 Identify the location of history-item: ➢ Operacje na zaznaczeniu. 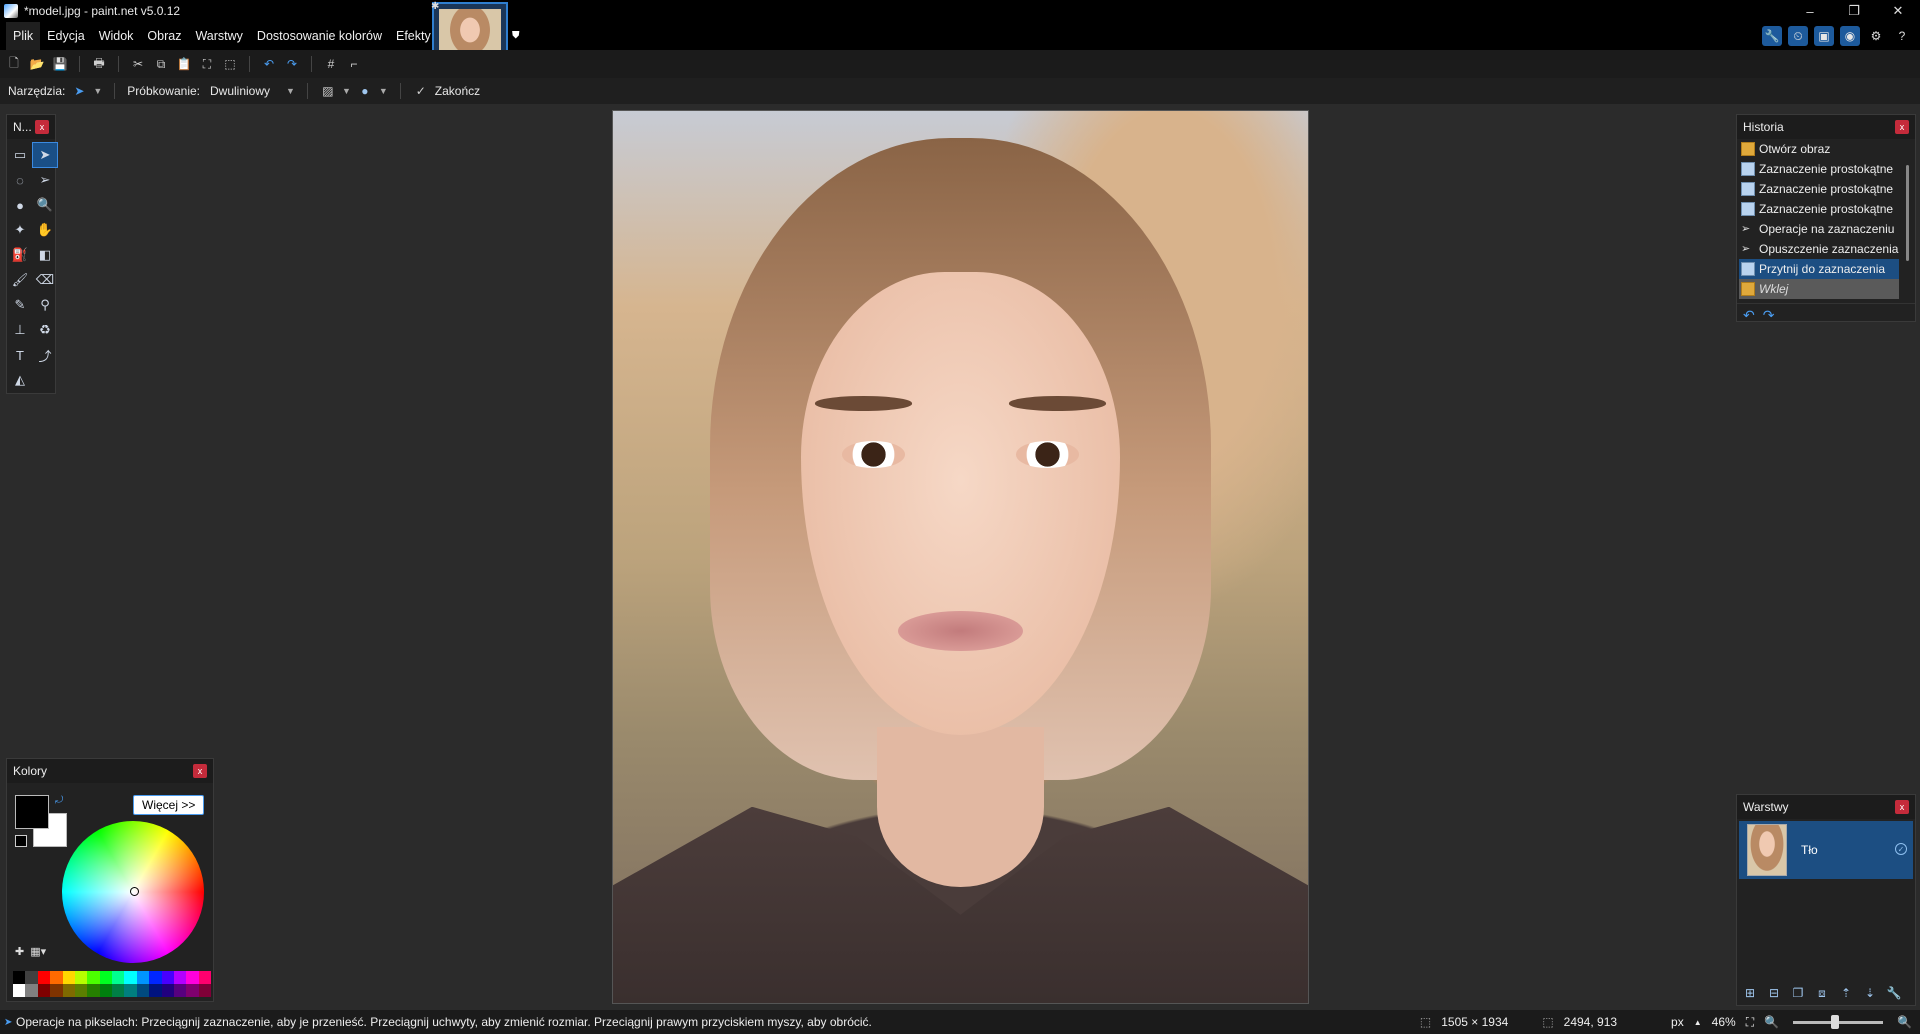
(1819, 229).